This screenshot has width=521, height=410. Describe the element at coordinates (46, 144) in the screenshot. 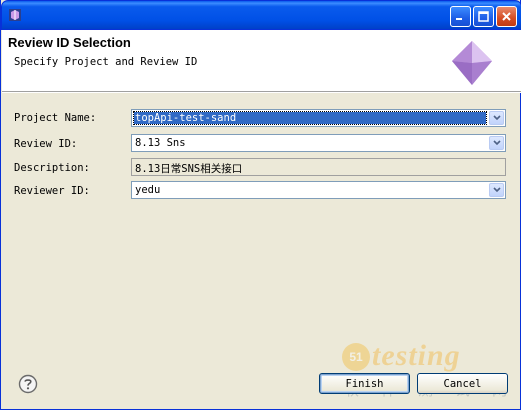

I see `review-id-label: Review ID:` at that location.